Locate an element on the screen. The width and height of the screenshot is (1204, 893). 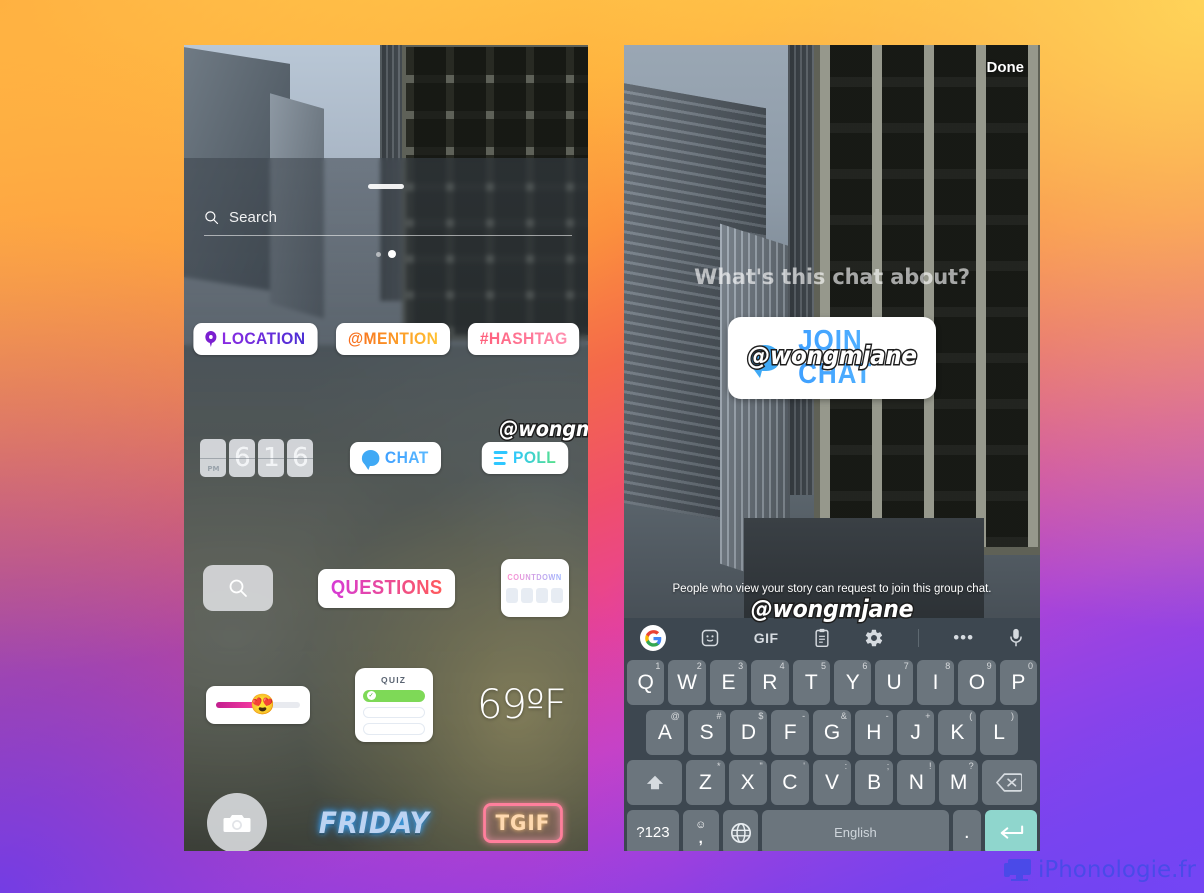
key-label: S is located at coordinates (706, 732).